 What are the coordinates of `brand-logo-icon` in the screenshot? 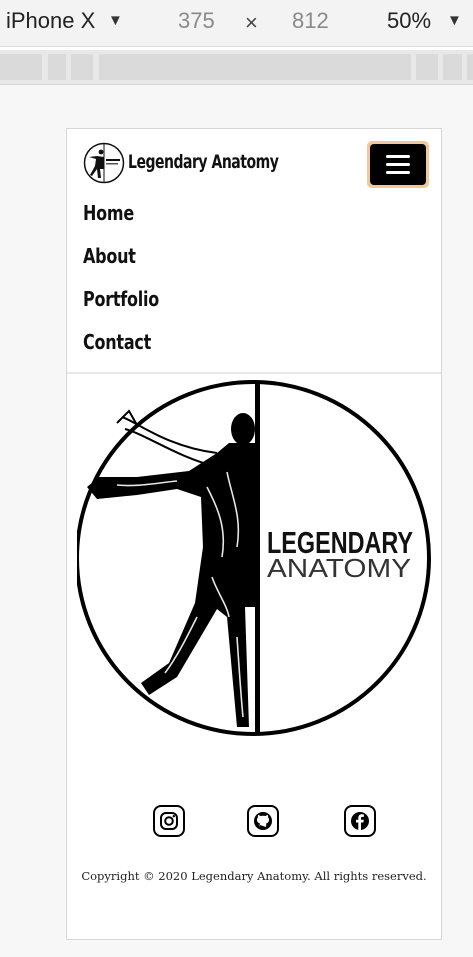 It's located at (104, 163).